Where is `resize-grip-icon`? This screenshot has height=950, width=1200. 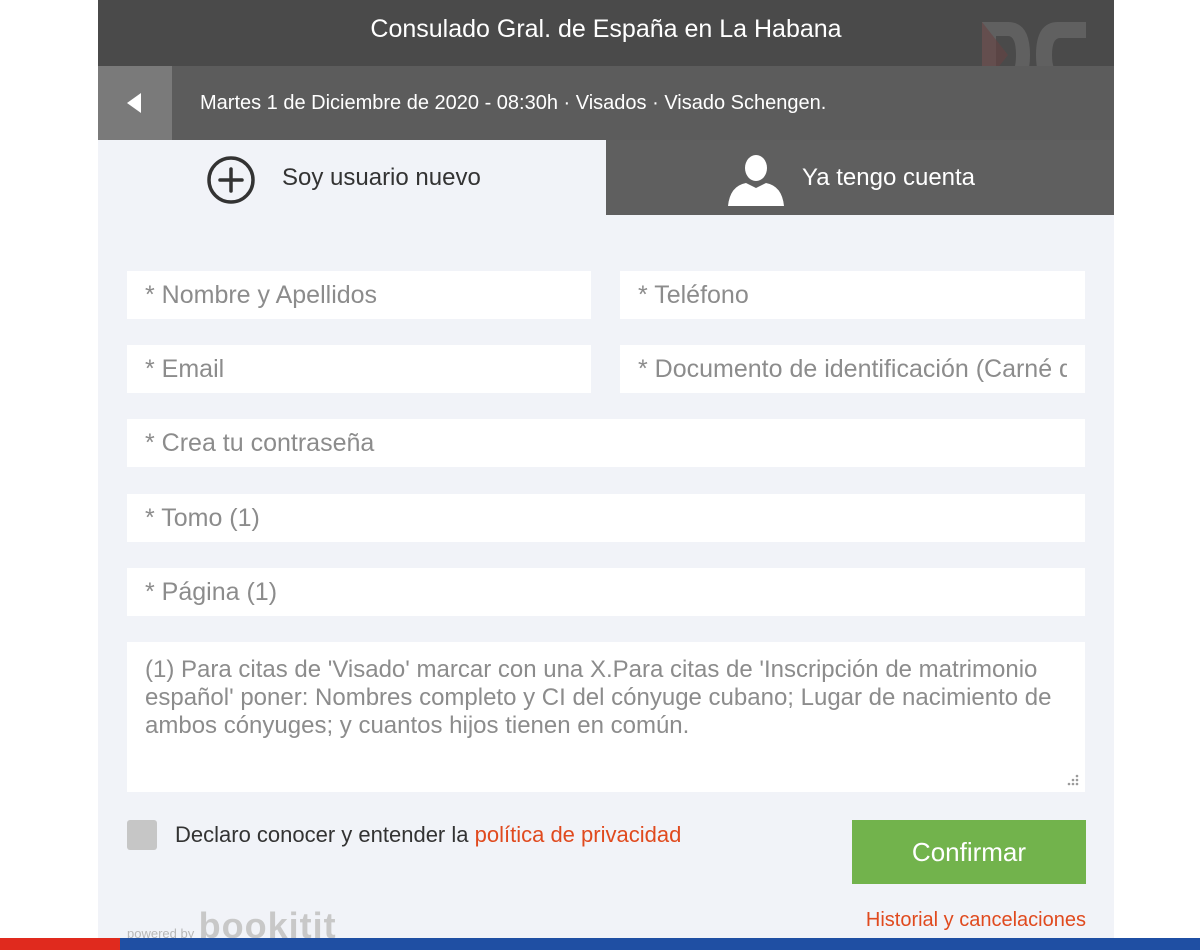
resize-grip-icon is located at coordinates (1072, 779).